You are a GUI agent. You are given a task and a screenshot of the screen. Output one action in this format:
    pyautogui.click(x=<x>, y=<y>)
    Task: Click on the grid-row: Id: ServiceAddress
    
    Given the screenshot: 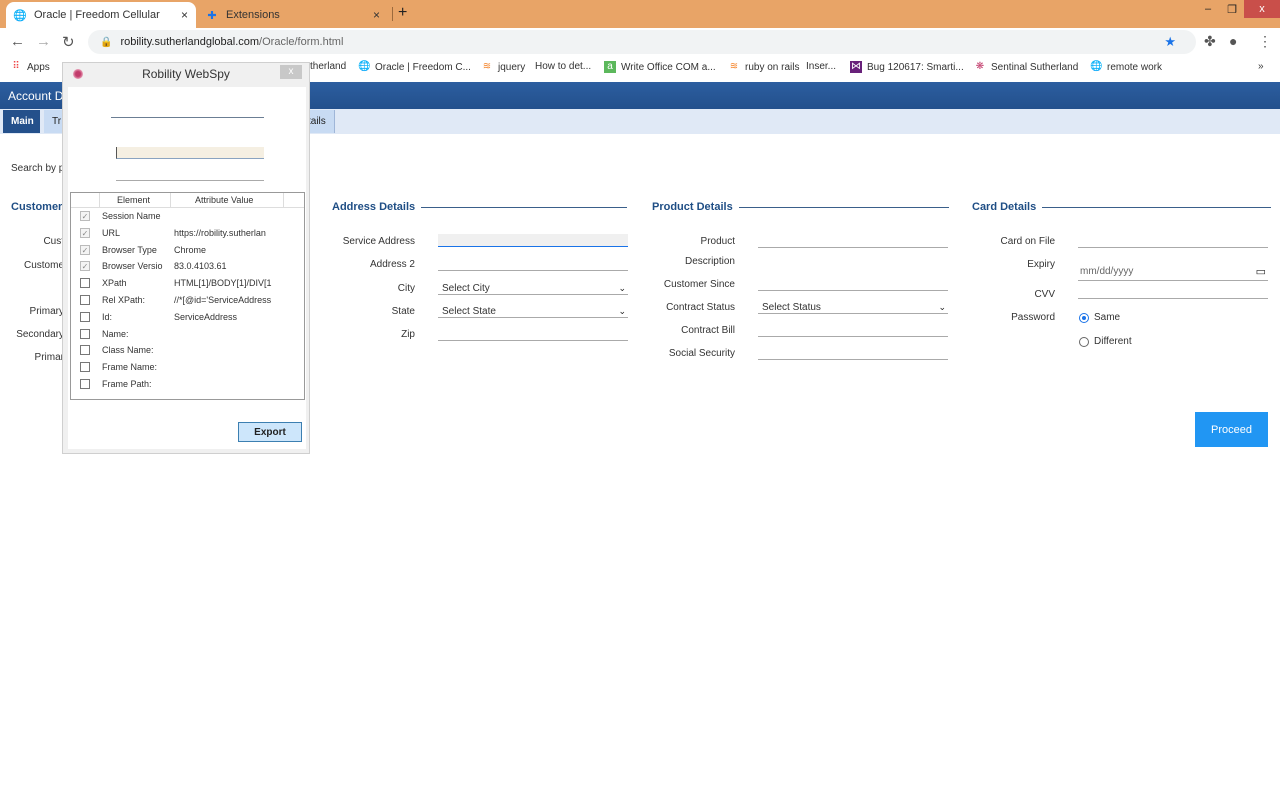 What is the action you would take?
    pyautogui.click(x=187, y=318)
    